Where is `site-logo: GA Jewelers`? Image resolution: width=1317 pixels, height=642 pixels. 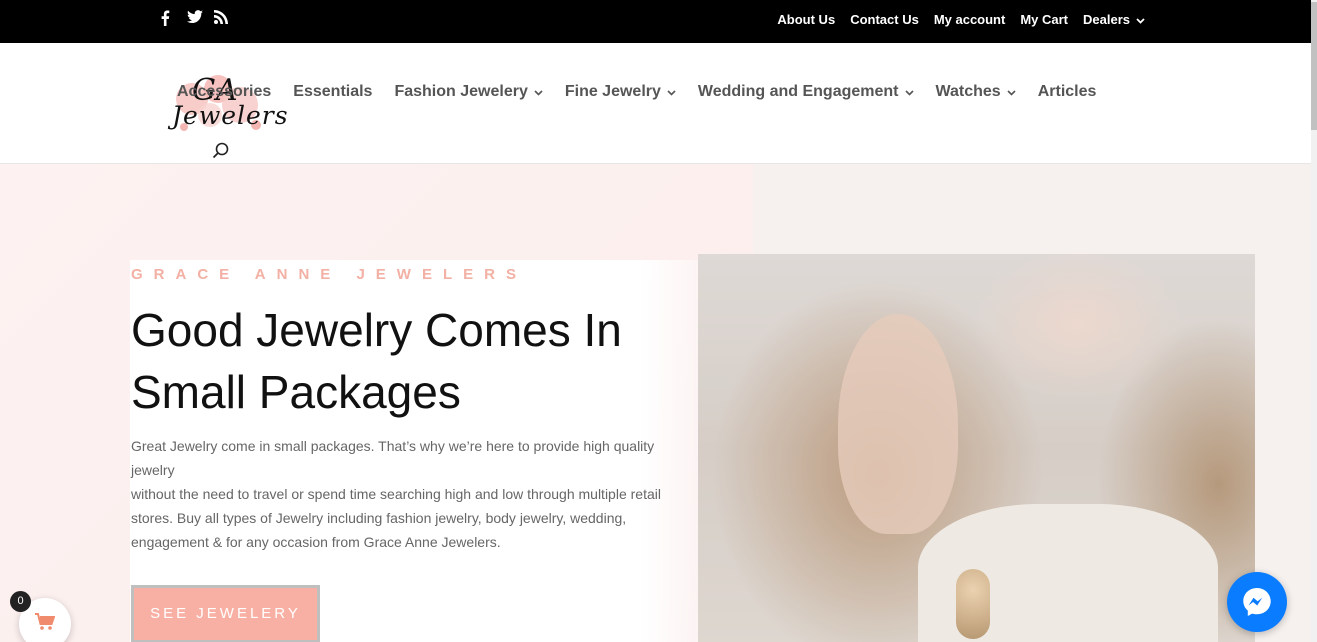
site-logo: GA Jewelers is located at coordinates (229, 107).